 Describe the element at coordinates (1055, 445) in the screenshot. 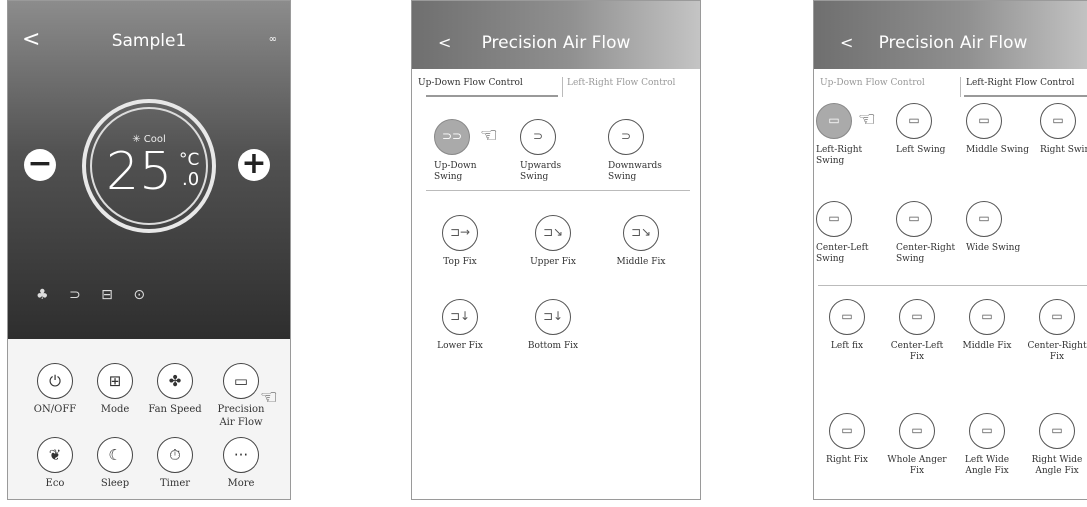

I see `right-wide-angle-fix-option: ▭ Right Wide Angle Fix` at that location.